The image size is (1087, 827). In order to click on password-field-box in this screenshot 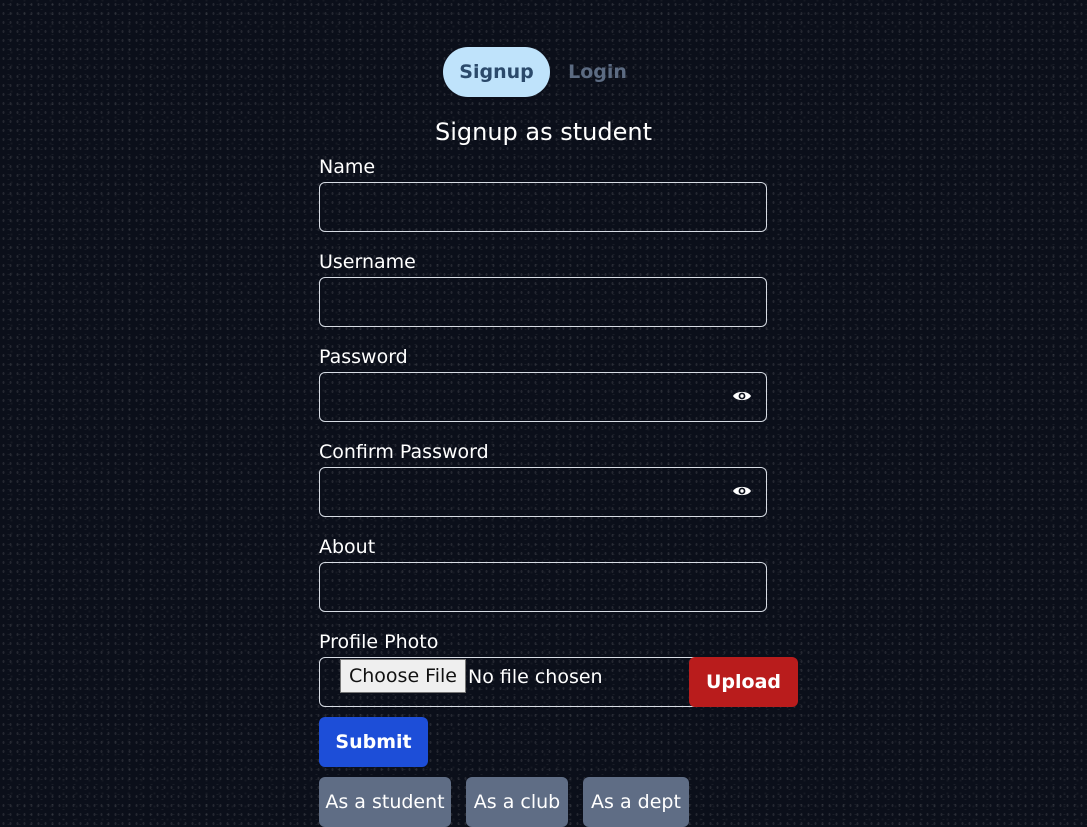, I will do `click(543, 397)`.